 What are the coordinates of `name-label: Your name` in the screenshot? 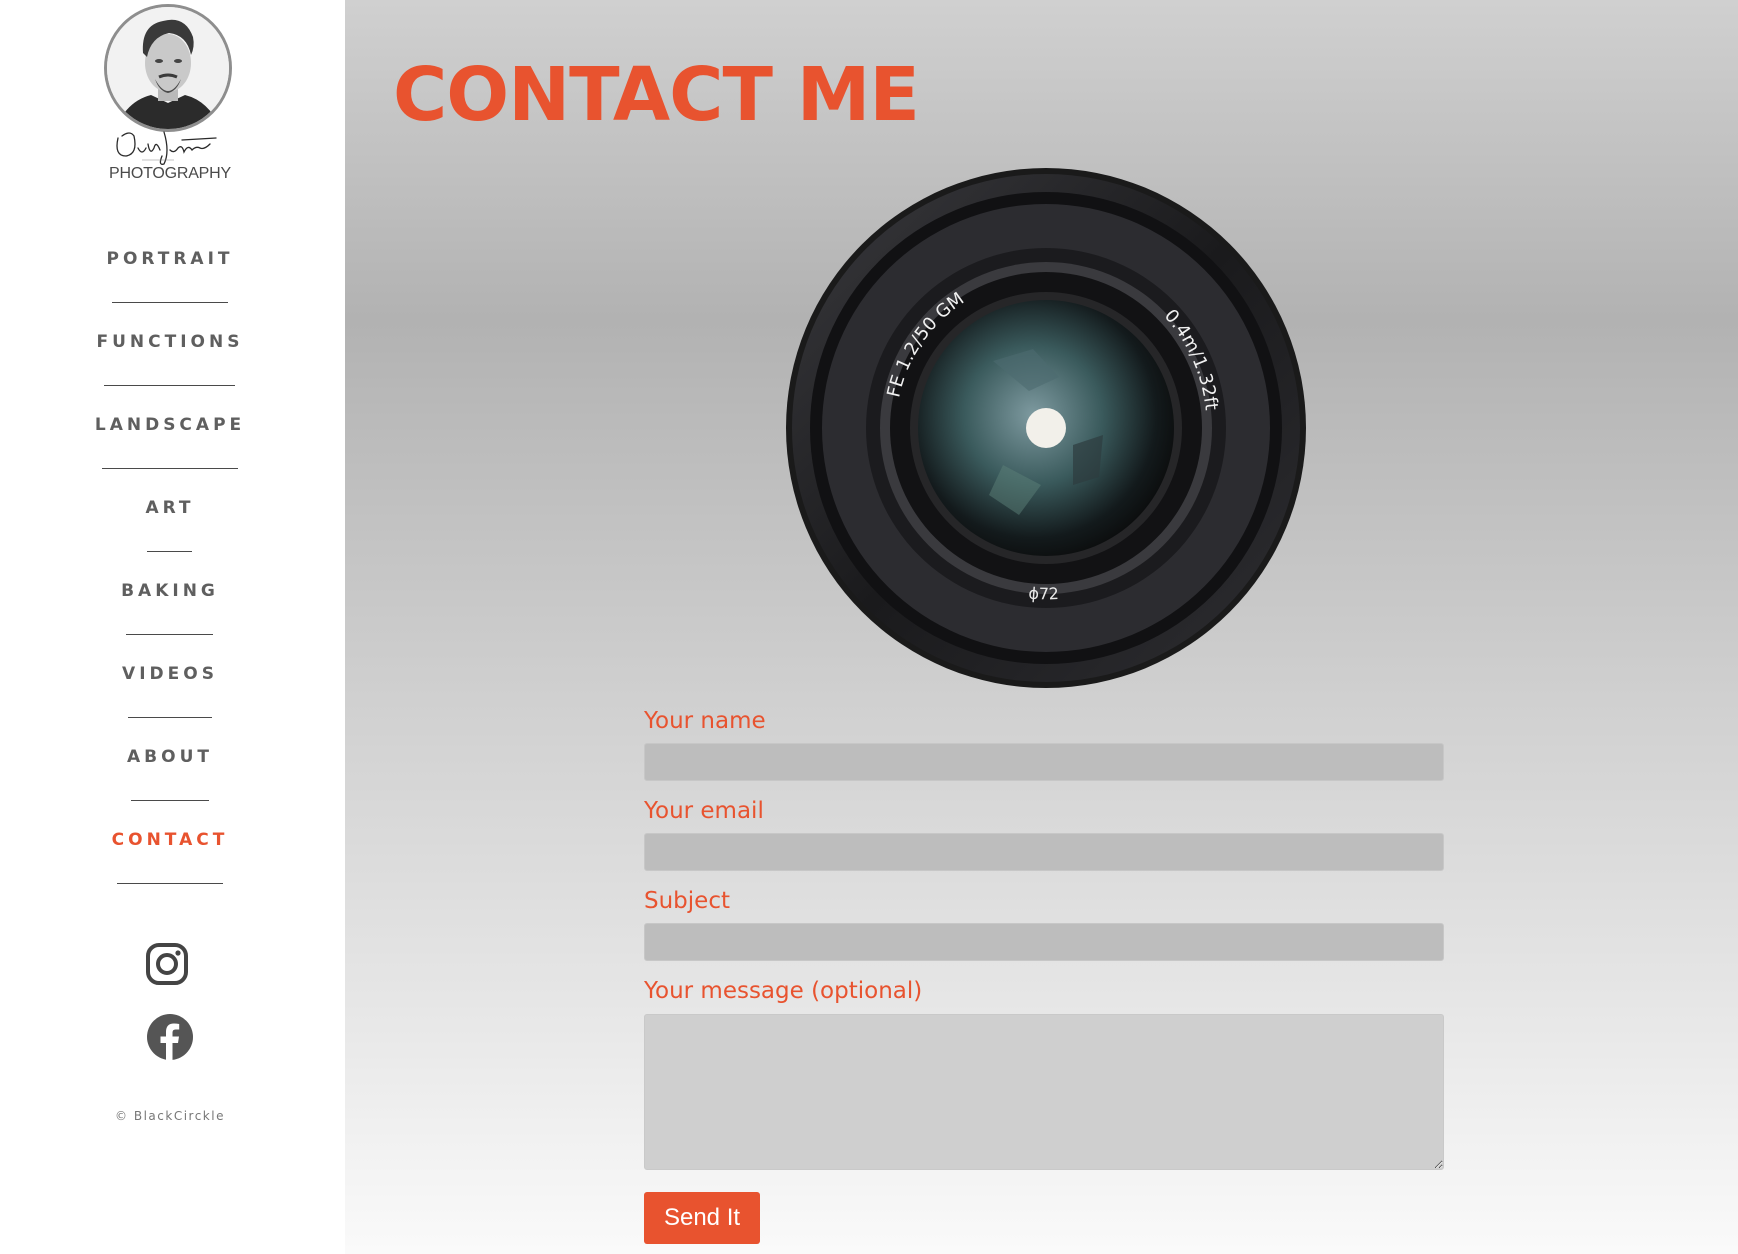 It's located at (705, 721).